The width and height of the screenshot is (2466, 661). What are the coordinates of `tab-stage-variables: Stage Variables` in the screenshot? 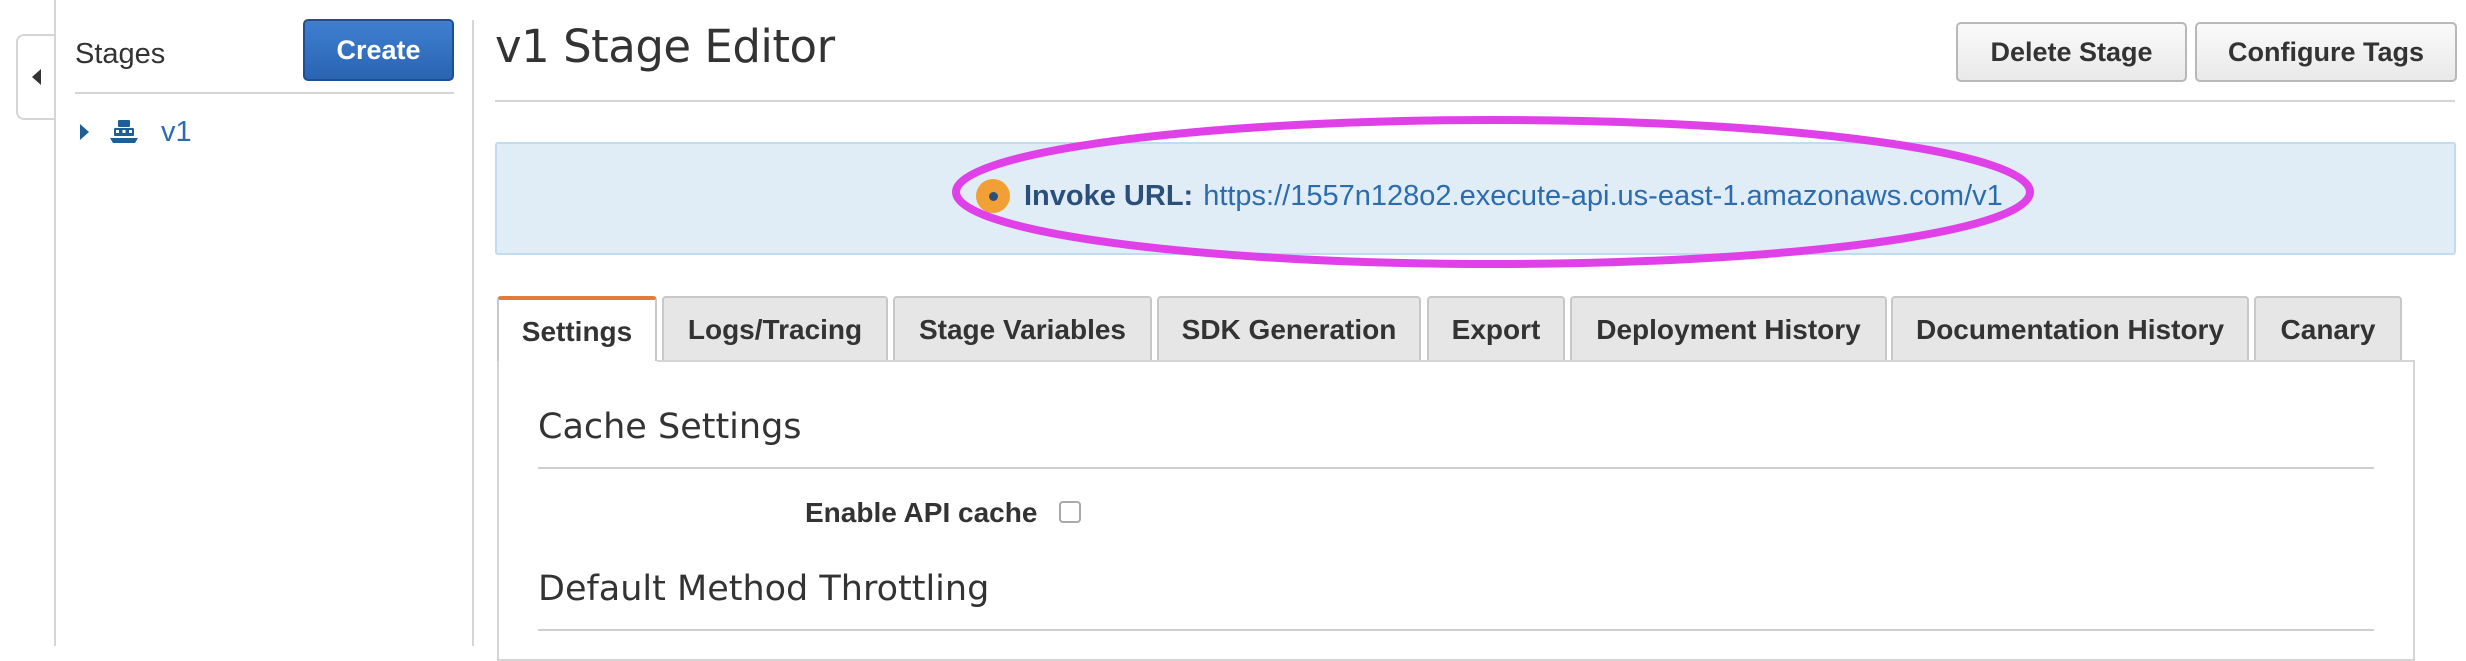 It's located at (1022, 329).